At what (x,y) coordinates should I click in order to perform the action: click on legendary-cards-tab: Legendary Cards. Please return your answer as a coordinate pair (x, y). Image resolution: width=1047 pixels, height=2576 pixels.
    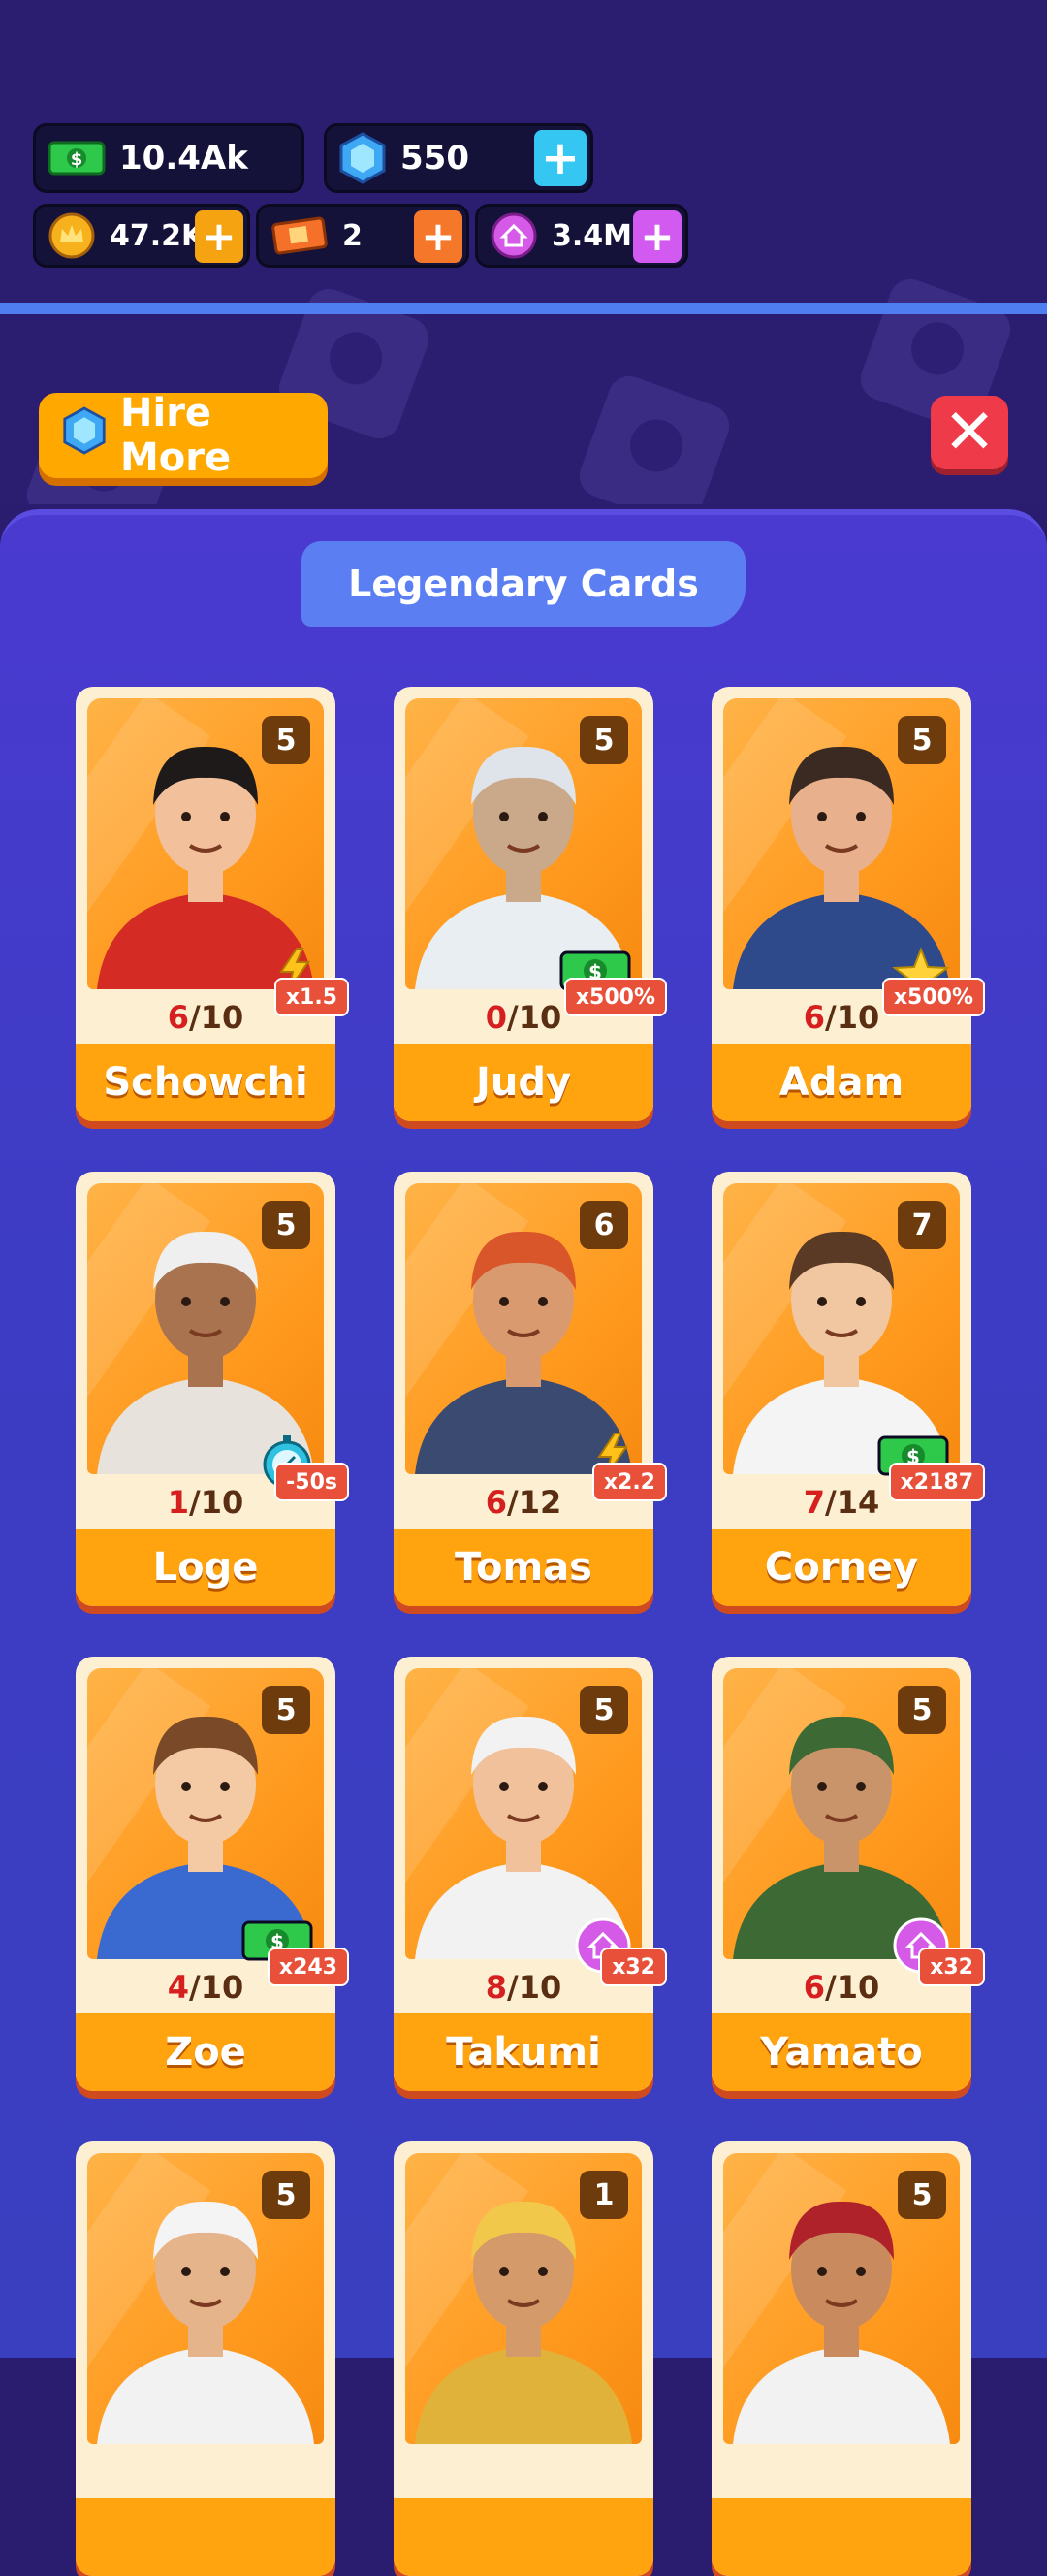
    Looking at the image, I should click on (523, 584).